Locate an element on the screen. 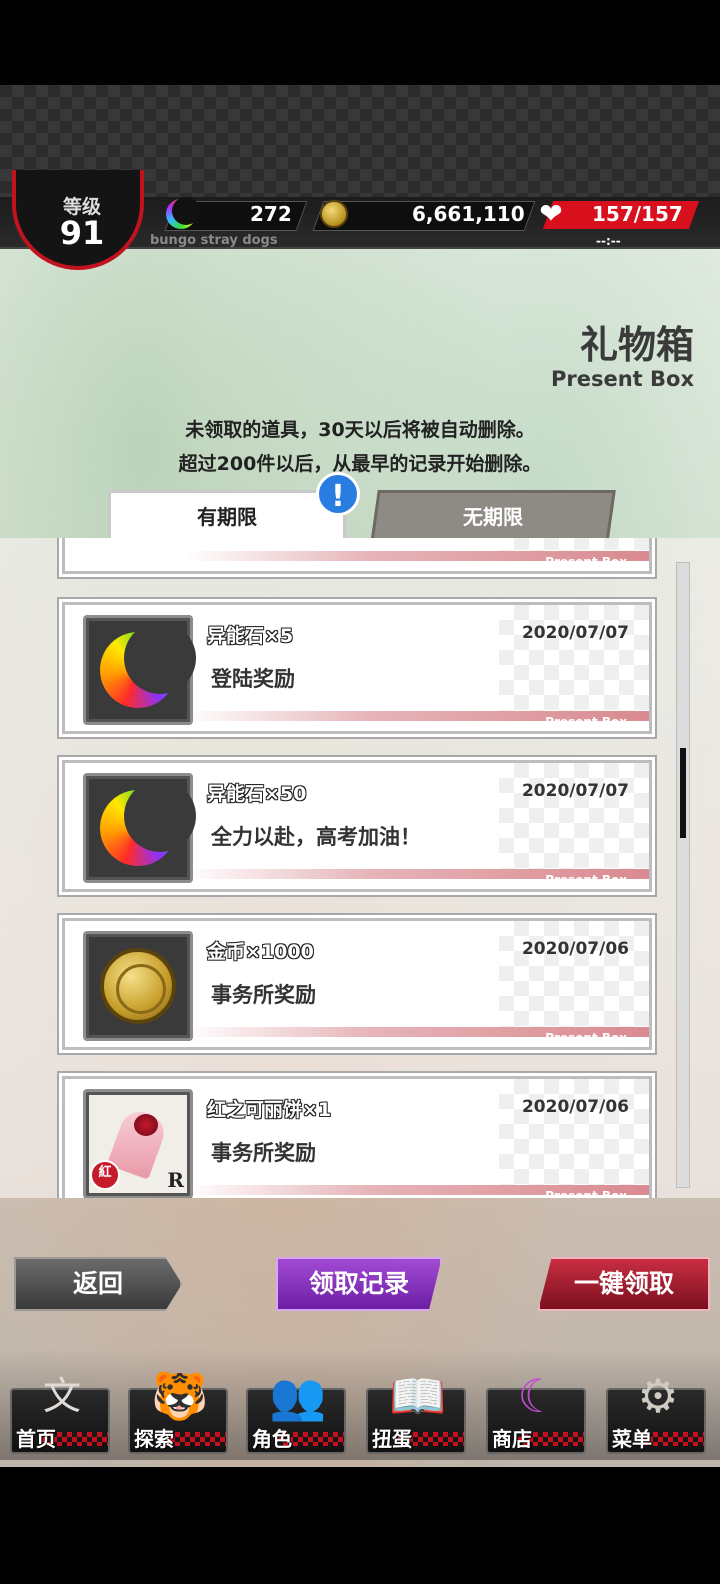  present-card: 金币×1000 2020/07/06 事务所奖励 Present Box is located at coordinates (357, 984).